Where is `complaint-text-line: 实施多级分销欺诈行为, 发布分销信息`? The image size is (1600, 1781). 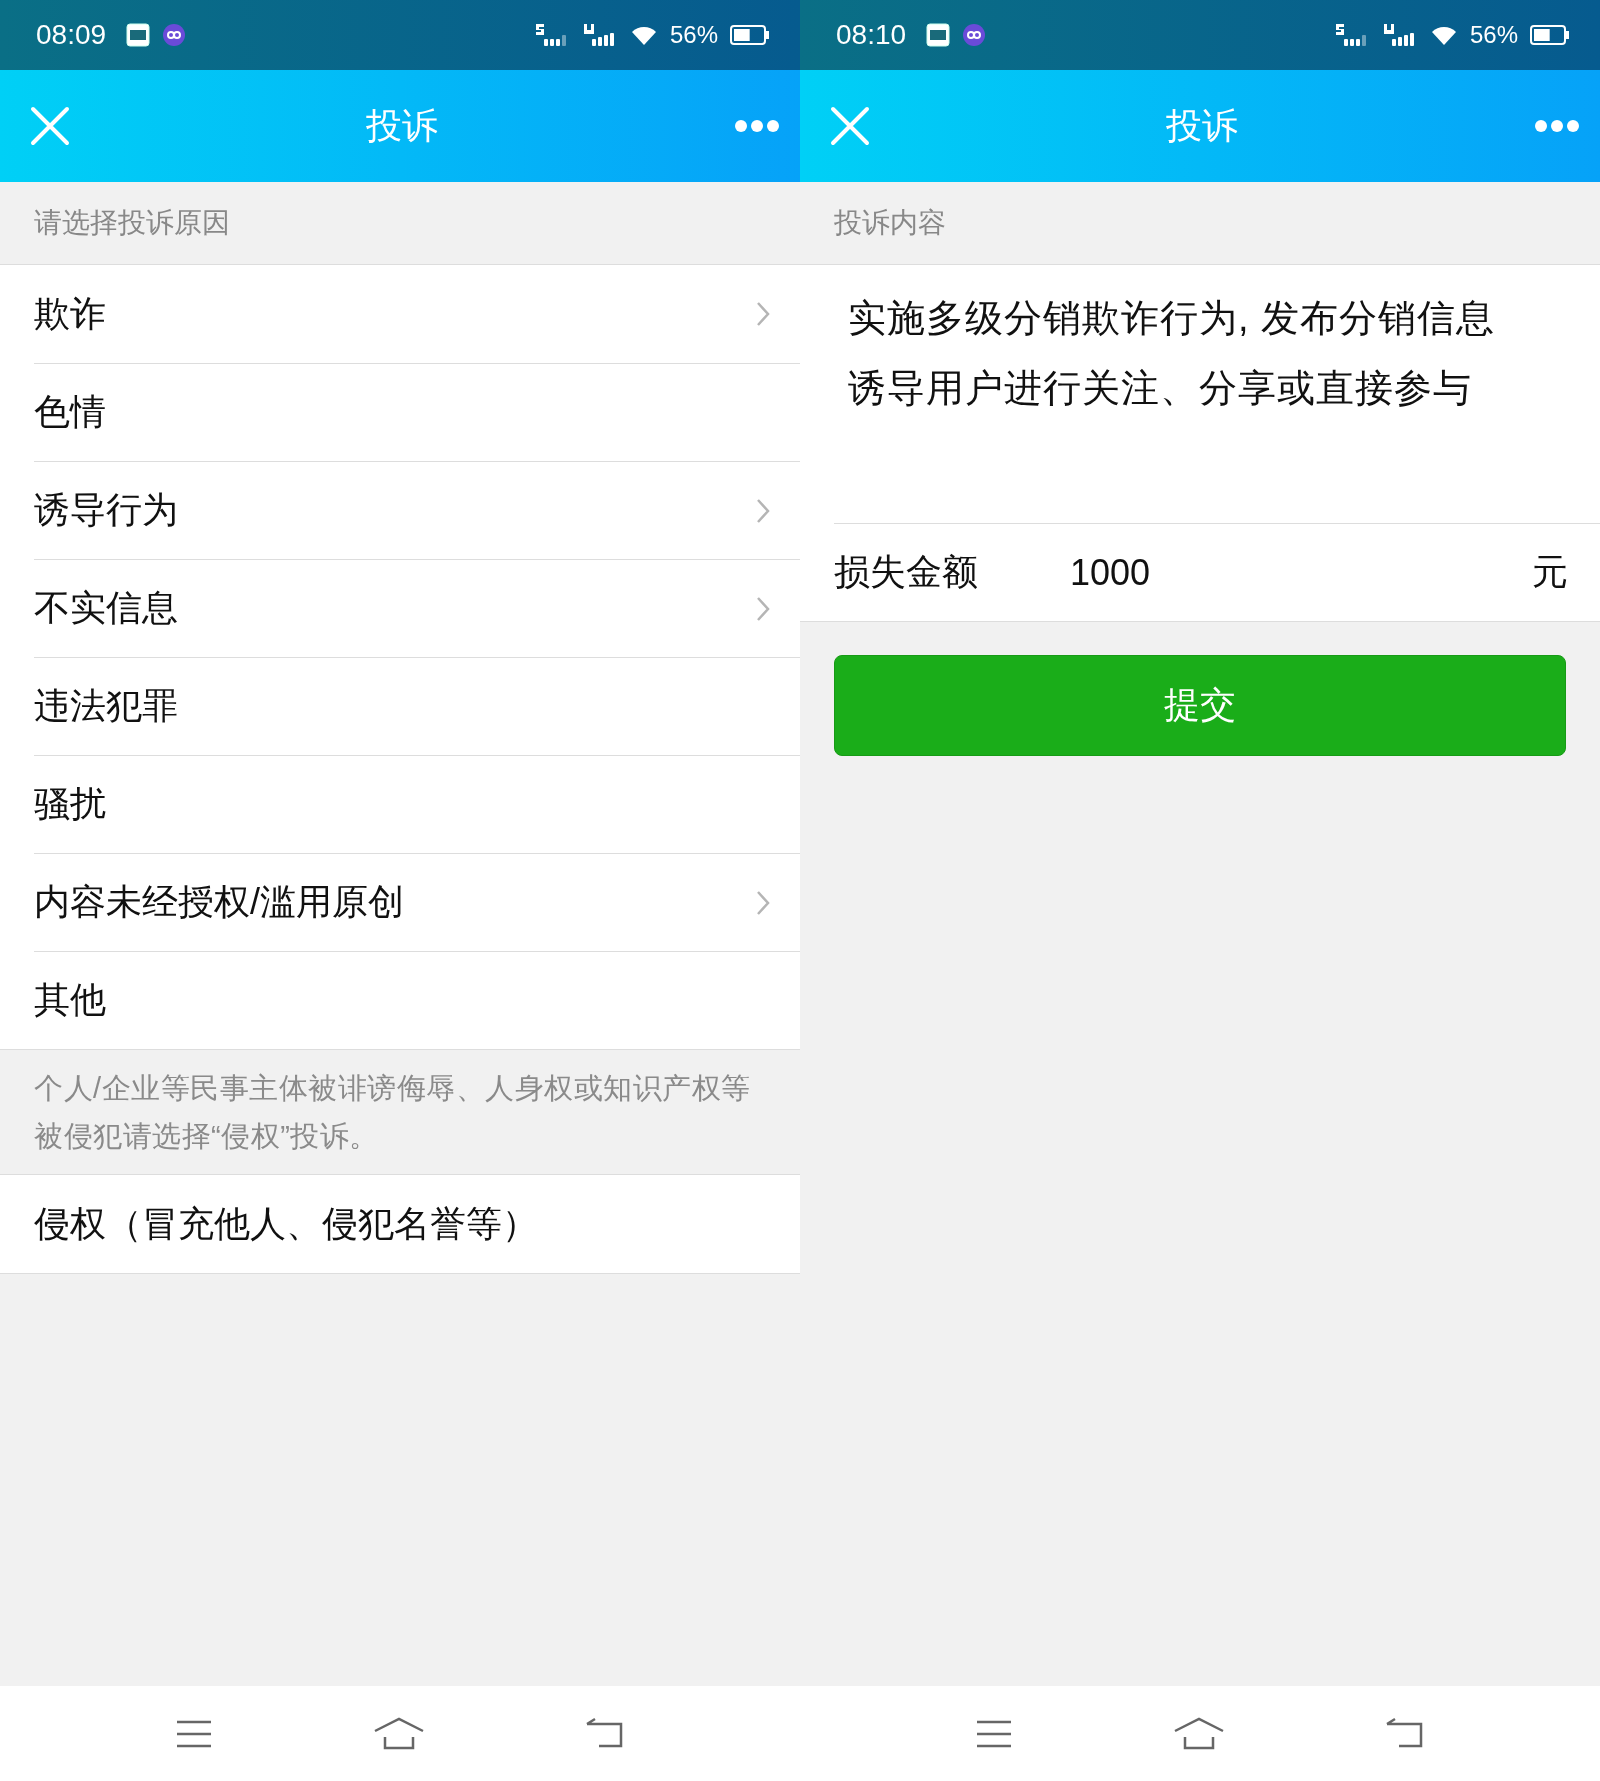
complaint-text-line: 实施多级分销欺诈行为, 发布分销信息 is located at coordinates (1172, 318).